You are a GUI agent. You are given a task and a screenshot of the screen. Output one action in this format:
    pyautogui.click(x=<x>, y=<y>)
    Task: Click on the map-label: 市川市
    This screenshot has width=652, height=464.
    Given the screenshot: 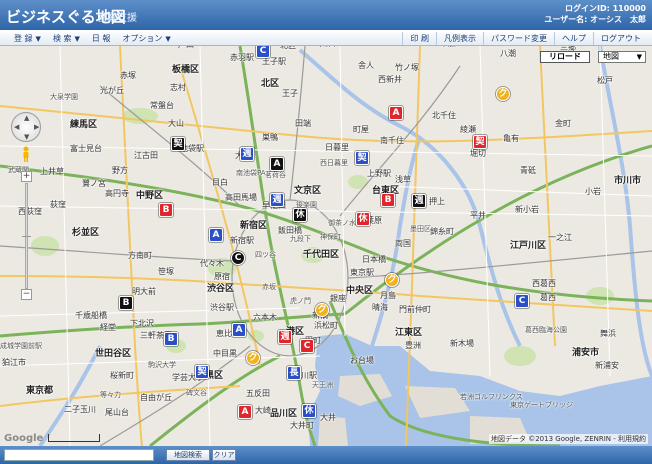 What is the action you would take?
    pyautogui.click(x=628, y=181)
    